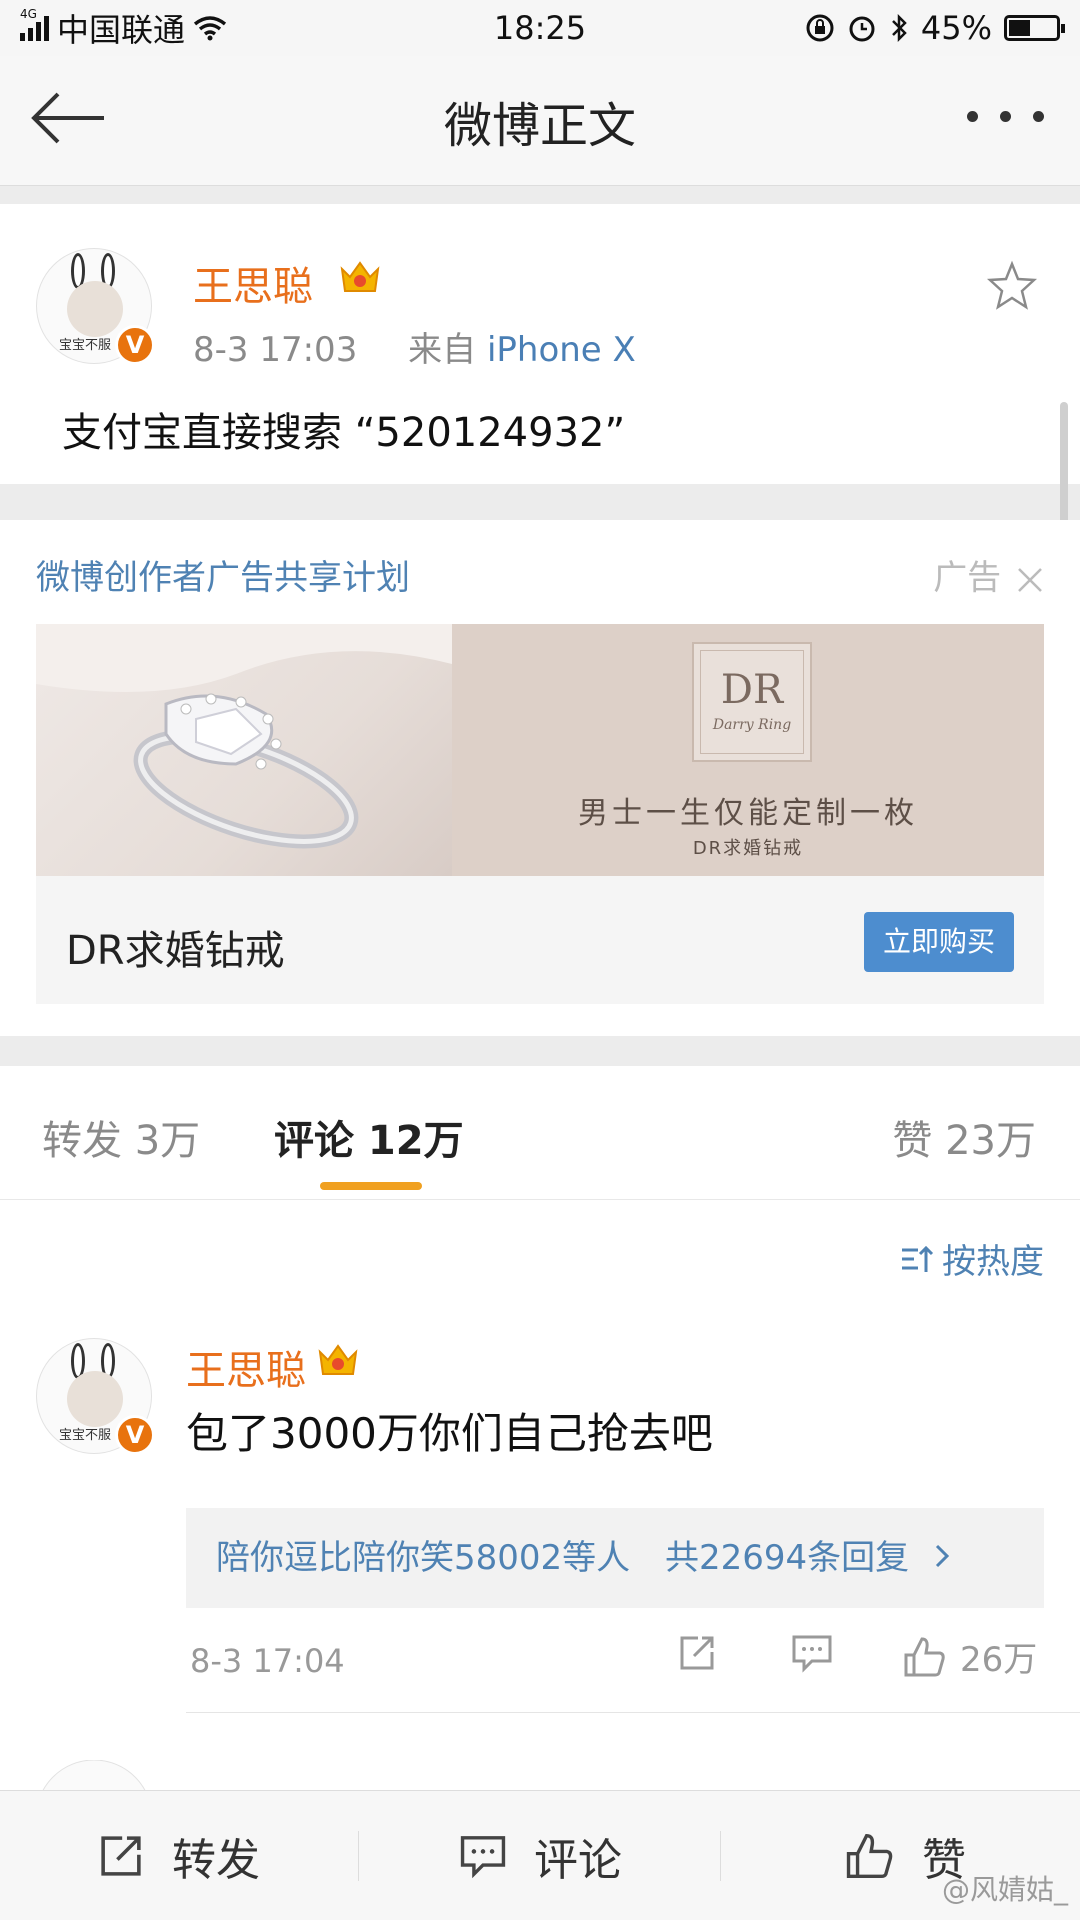 The height and width of the screenshot is (1920, 1080). I want to click on alarm-icon, so click(862, 29).